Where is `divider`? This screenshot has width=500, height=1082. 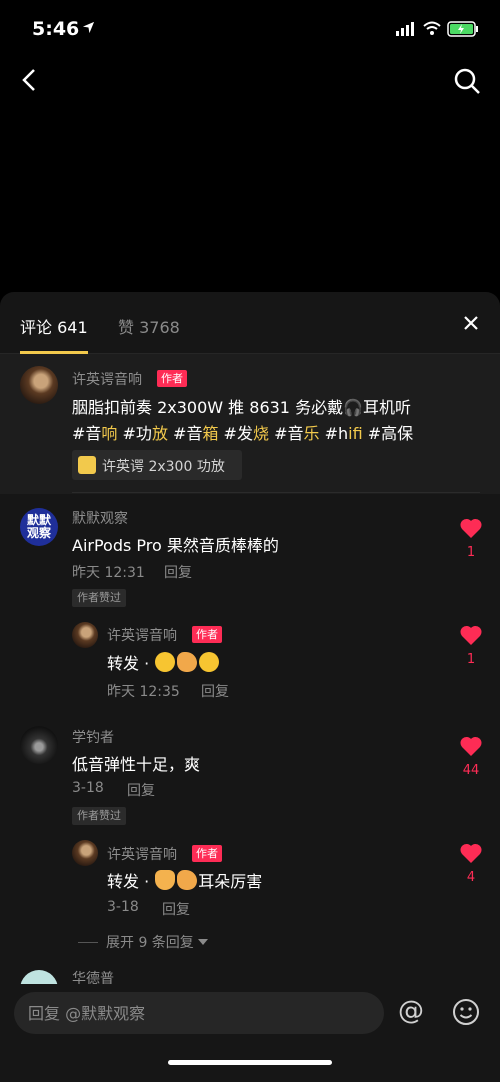 divider is located at coordinates (276, 492).